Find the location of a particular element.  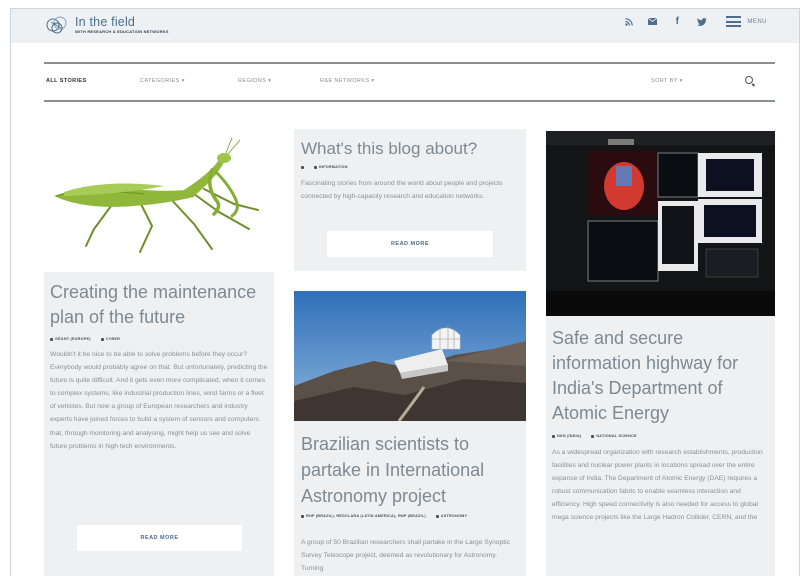

email-icon is located at coordinates (653, 21).